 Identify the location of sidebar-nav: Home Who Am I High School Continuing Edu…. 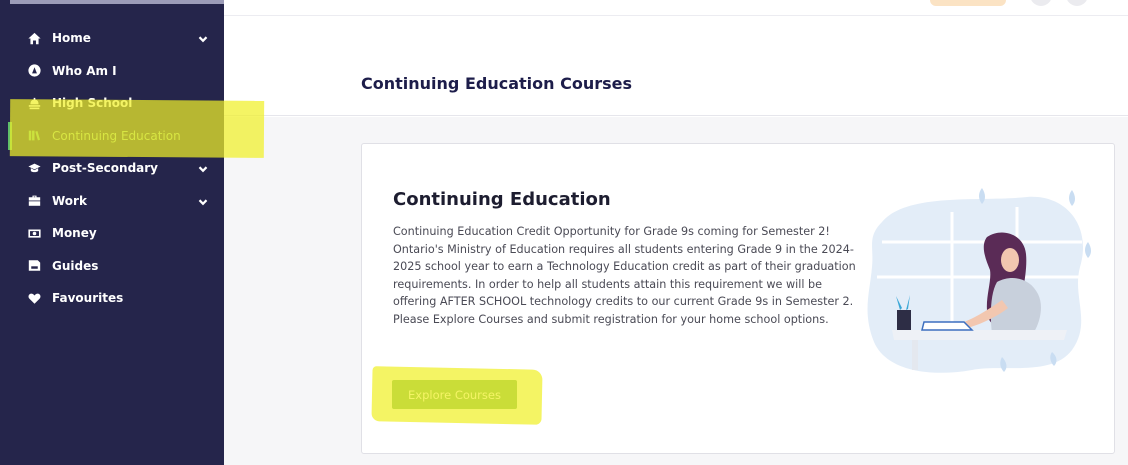
(112, 168).